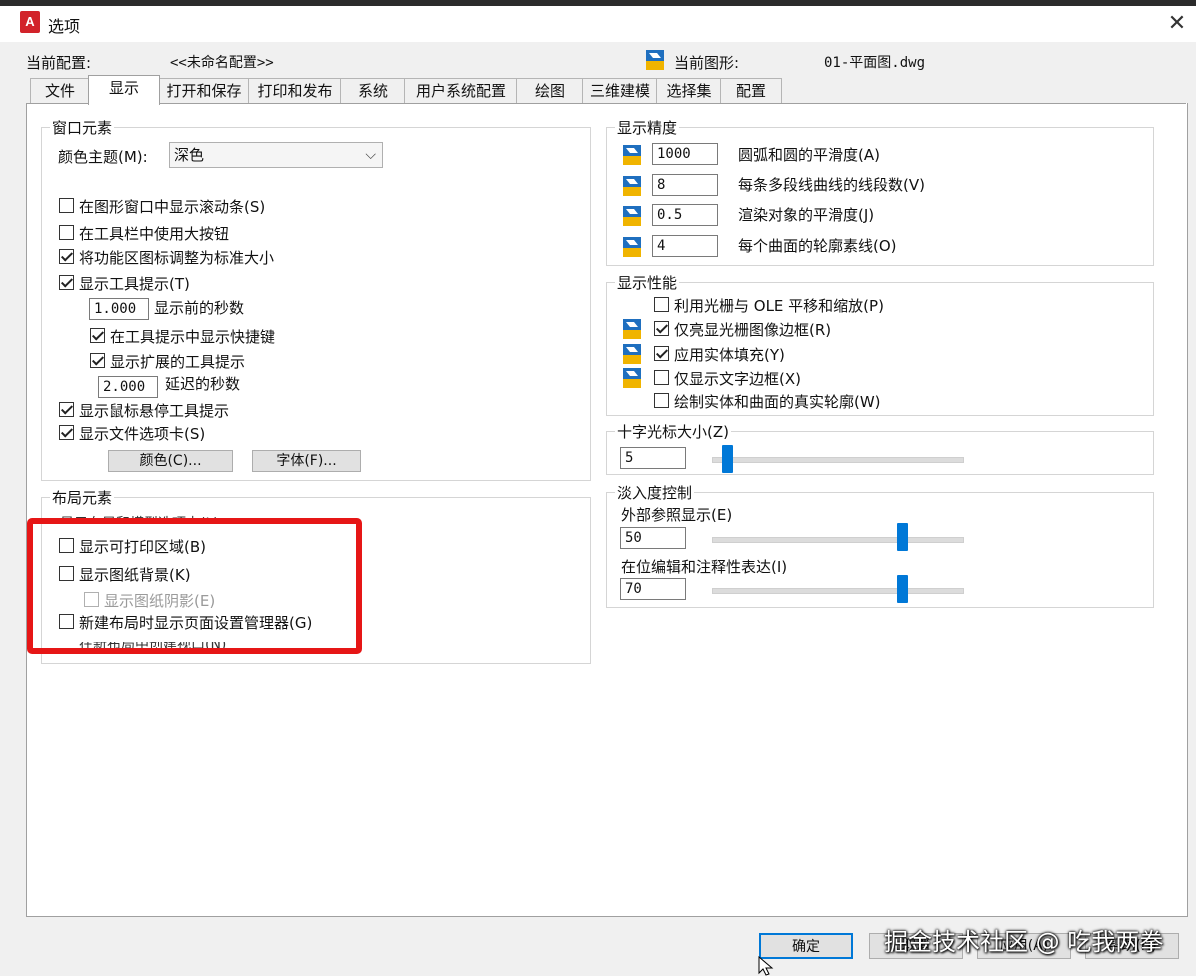  What do you see at coordinates (661, 304) in the screenshot?
I see `raster-ole-checkbox` at bounding box center [661, 304].